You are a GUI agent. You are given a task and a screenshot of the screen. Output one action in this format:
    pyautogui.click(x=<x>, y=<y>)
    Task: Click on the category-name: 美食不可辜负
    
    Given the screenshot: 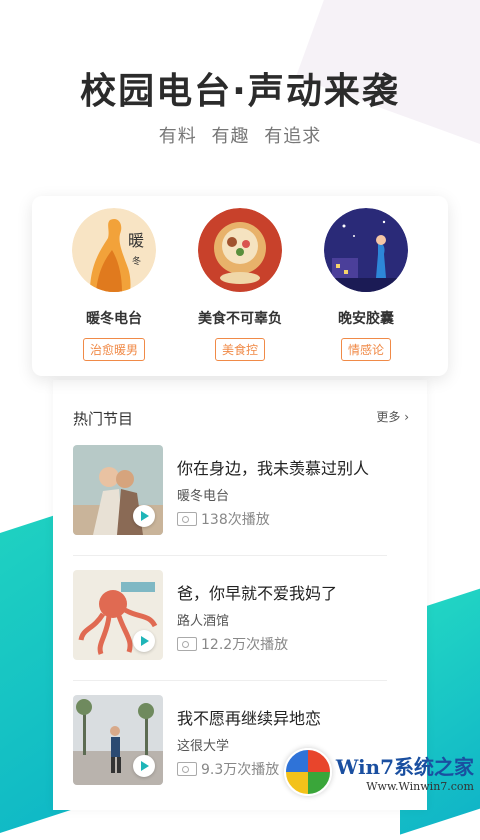 What is the action you would take?
    pyautogui.click(x=240, y=319)
    